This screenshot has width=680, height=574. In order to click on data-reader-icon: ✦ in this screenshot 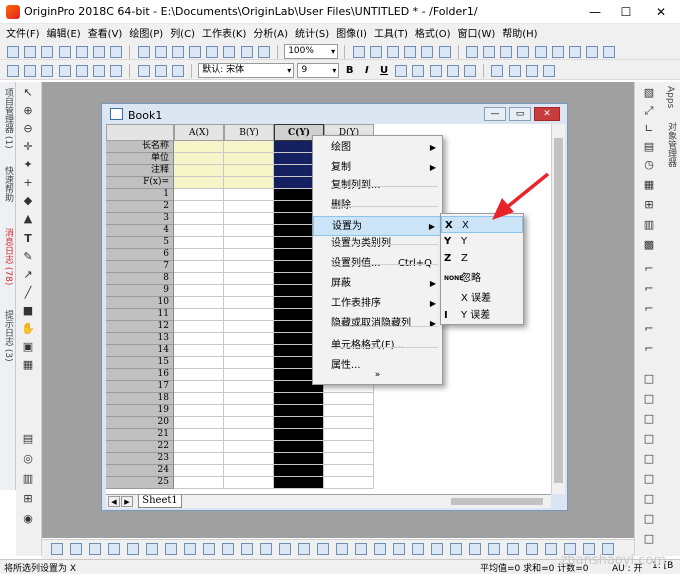, I will do `click(28, 165)`.